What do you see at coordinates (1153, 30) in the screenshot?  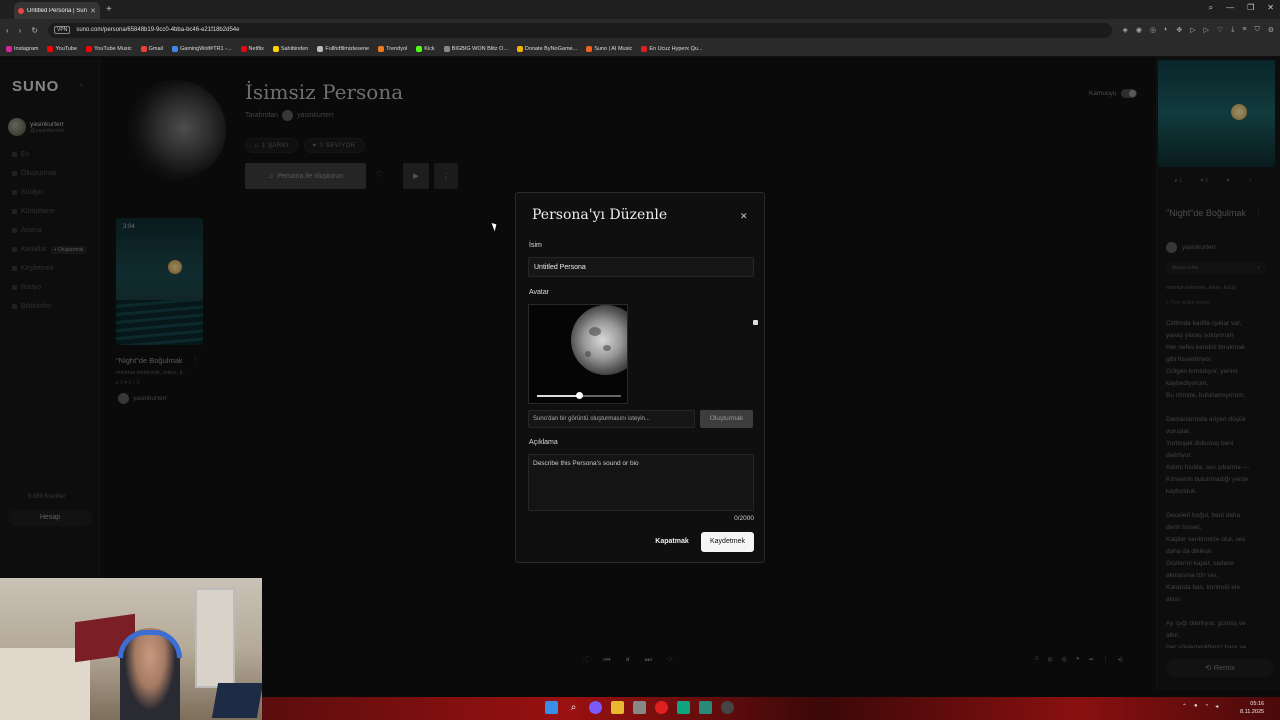 I see `extension-icon: ◎` at bounding box center [1153, 30].